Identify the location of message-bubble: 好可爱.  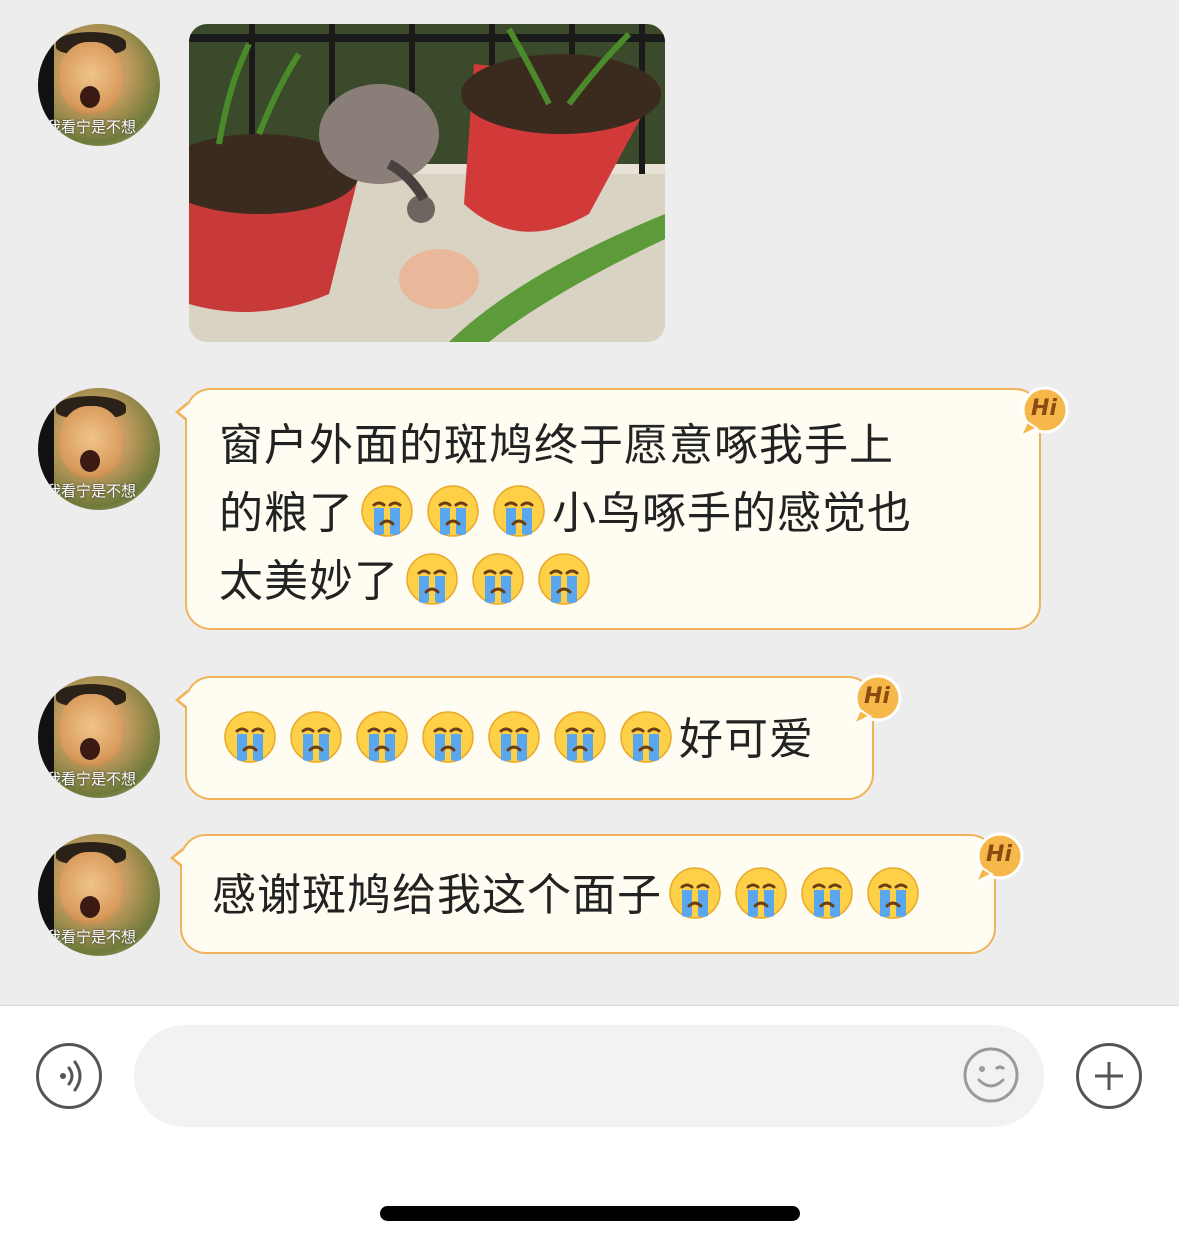
(524, 738).